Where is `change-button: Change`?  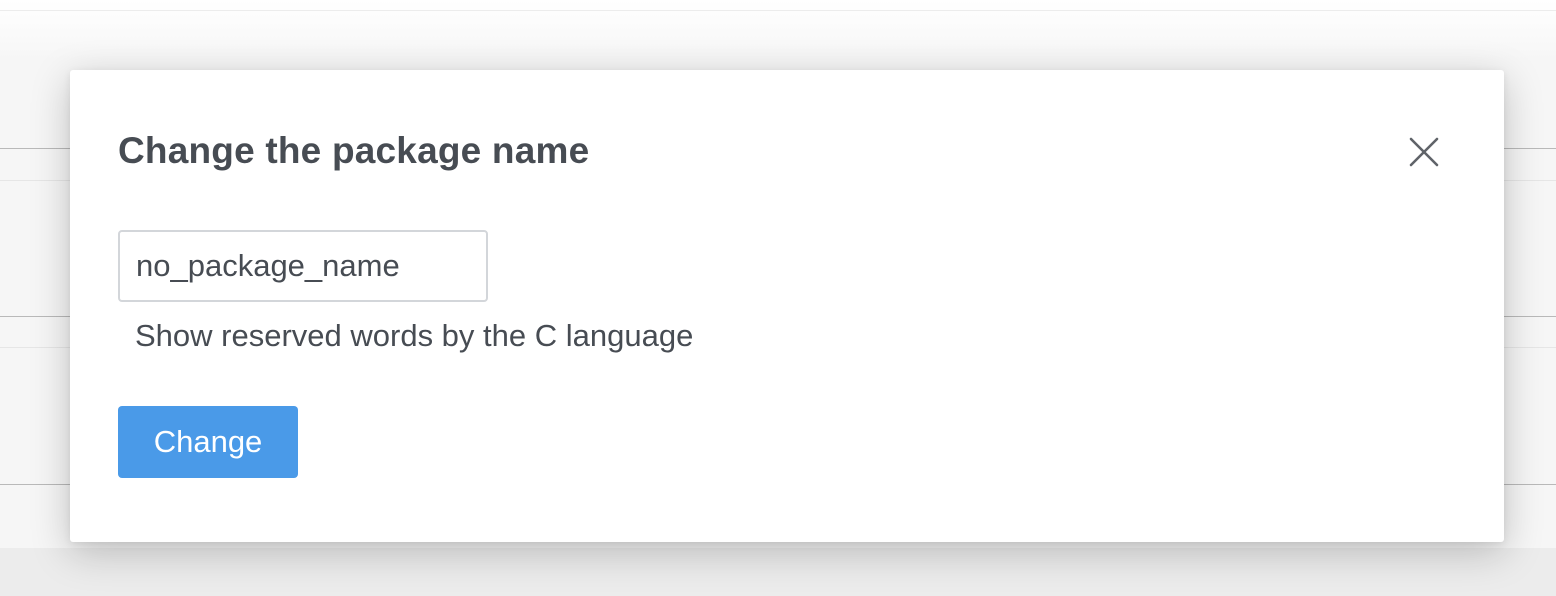 change-button: Change is located at coordinates (208, 442).